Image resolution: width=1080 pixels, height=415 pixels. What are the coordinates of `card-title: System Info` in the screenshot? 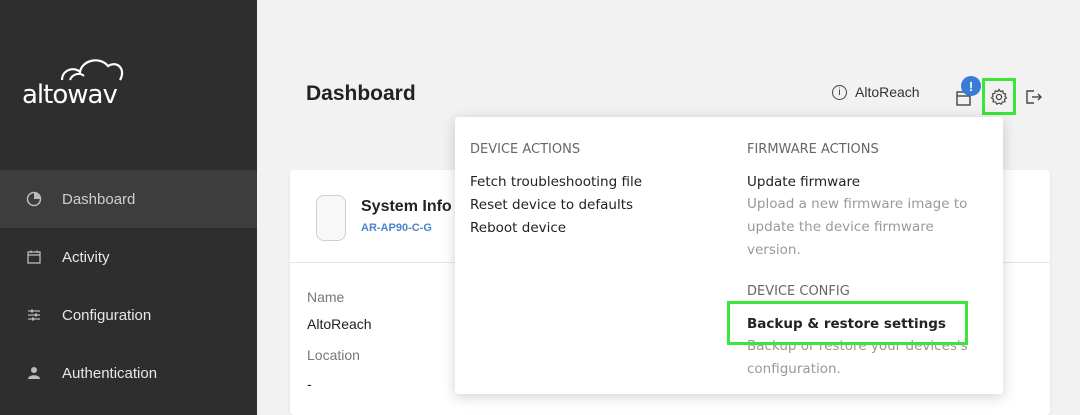 It's located at (406, 206).